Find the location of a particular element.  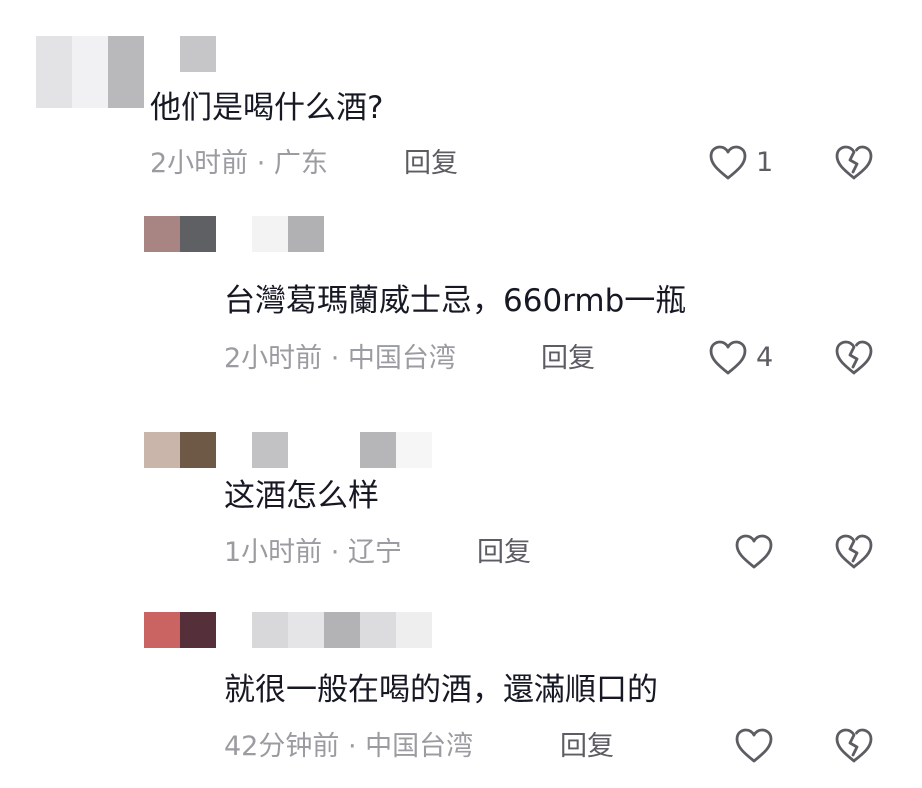

comment-text: 就很一般在喝的酒，還滿順口的 is located at coordinates (441, 690).